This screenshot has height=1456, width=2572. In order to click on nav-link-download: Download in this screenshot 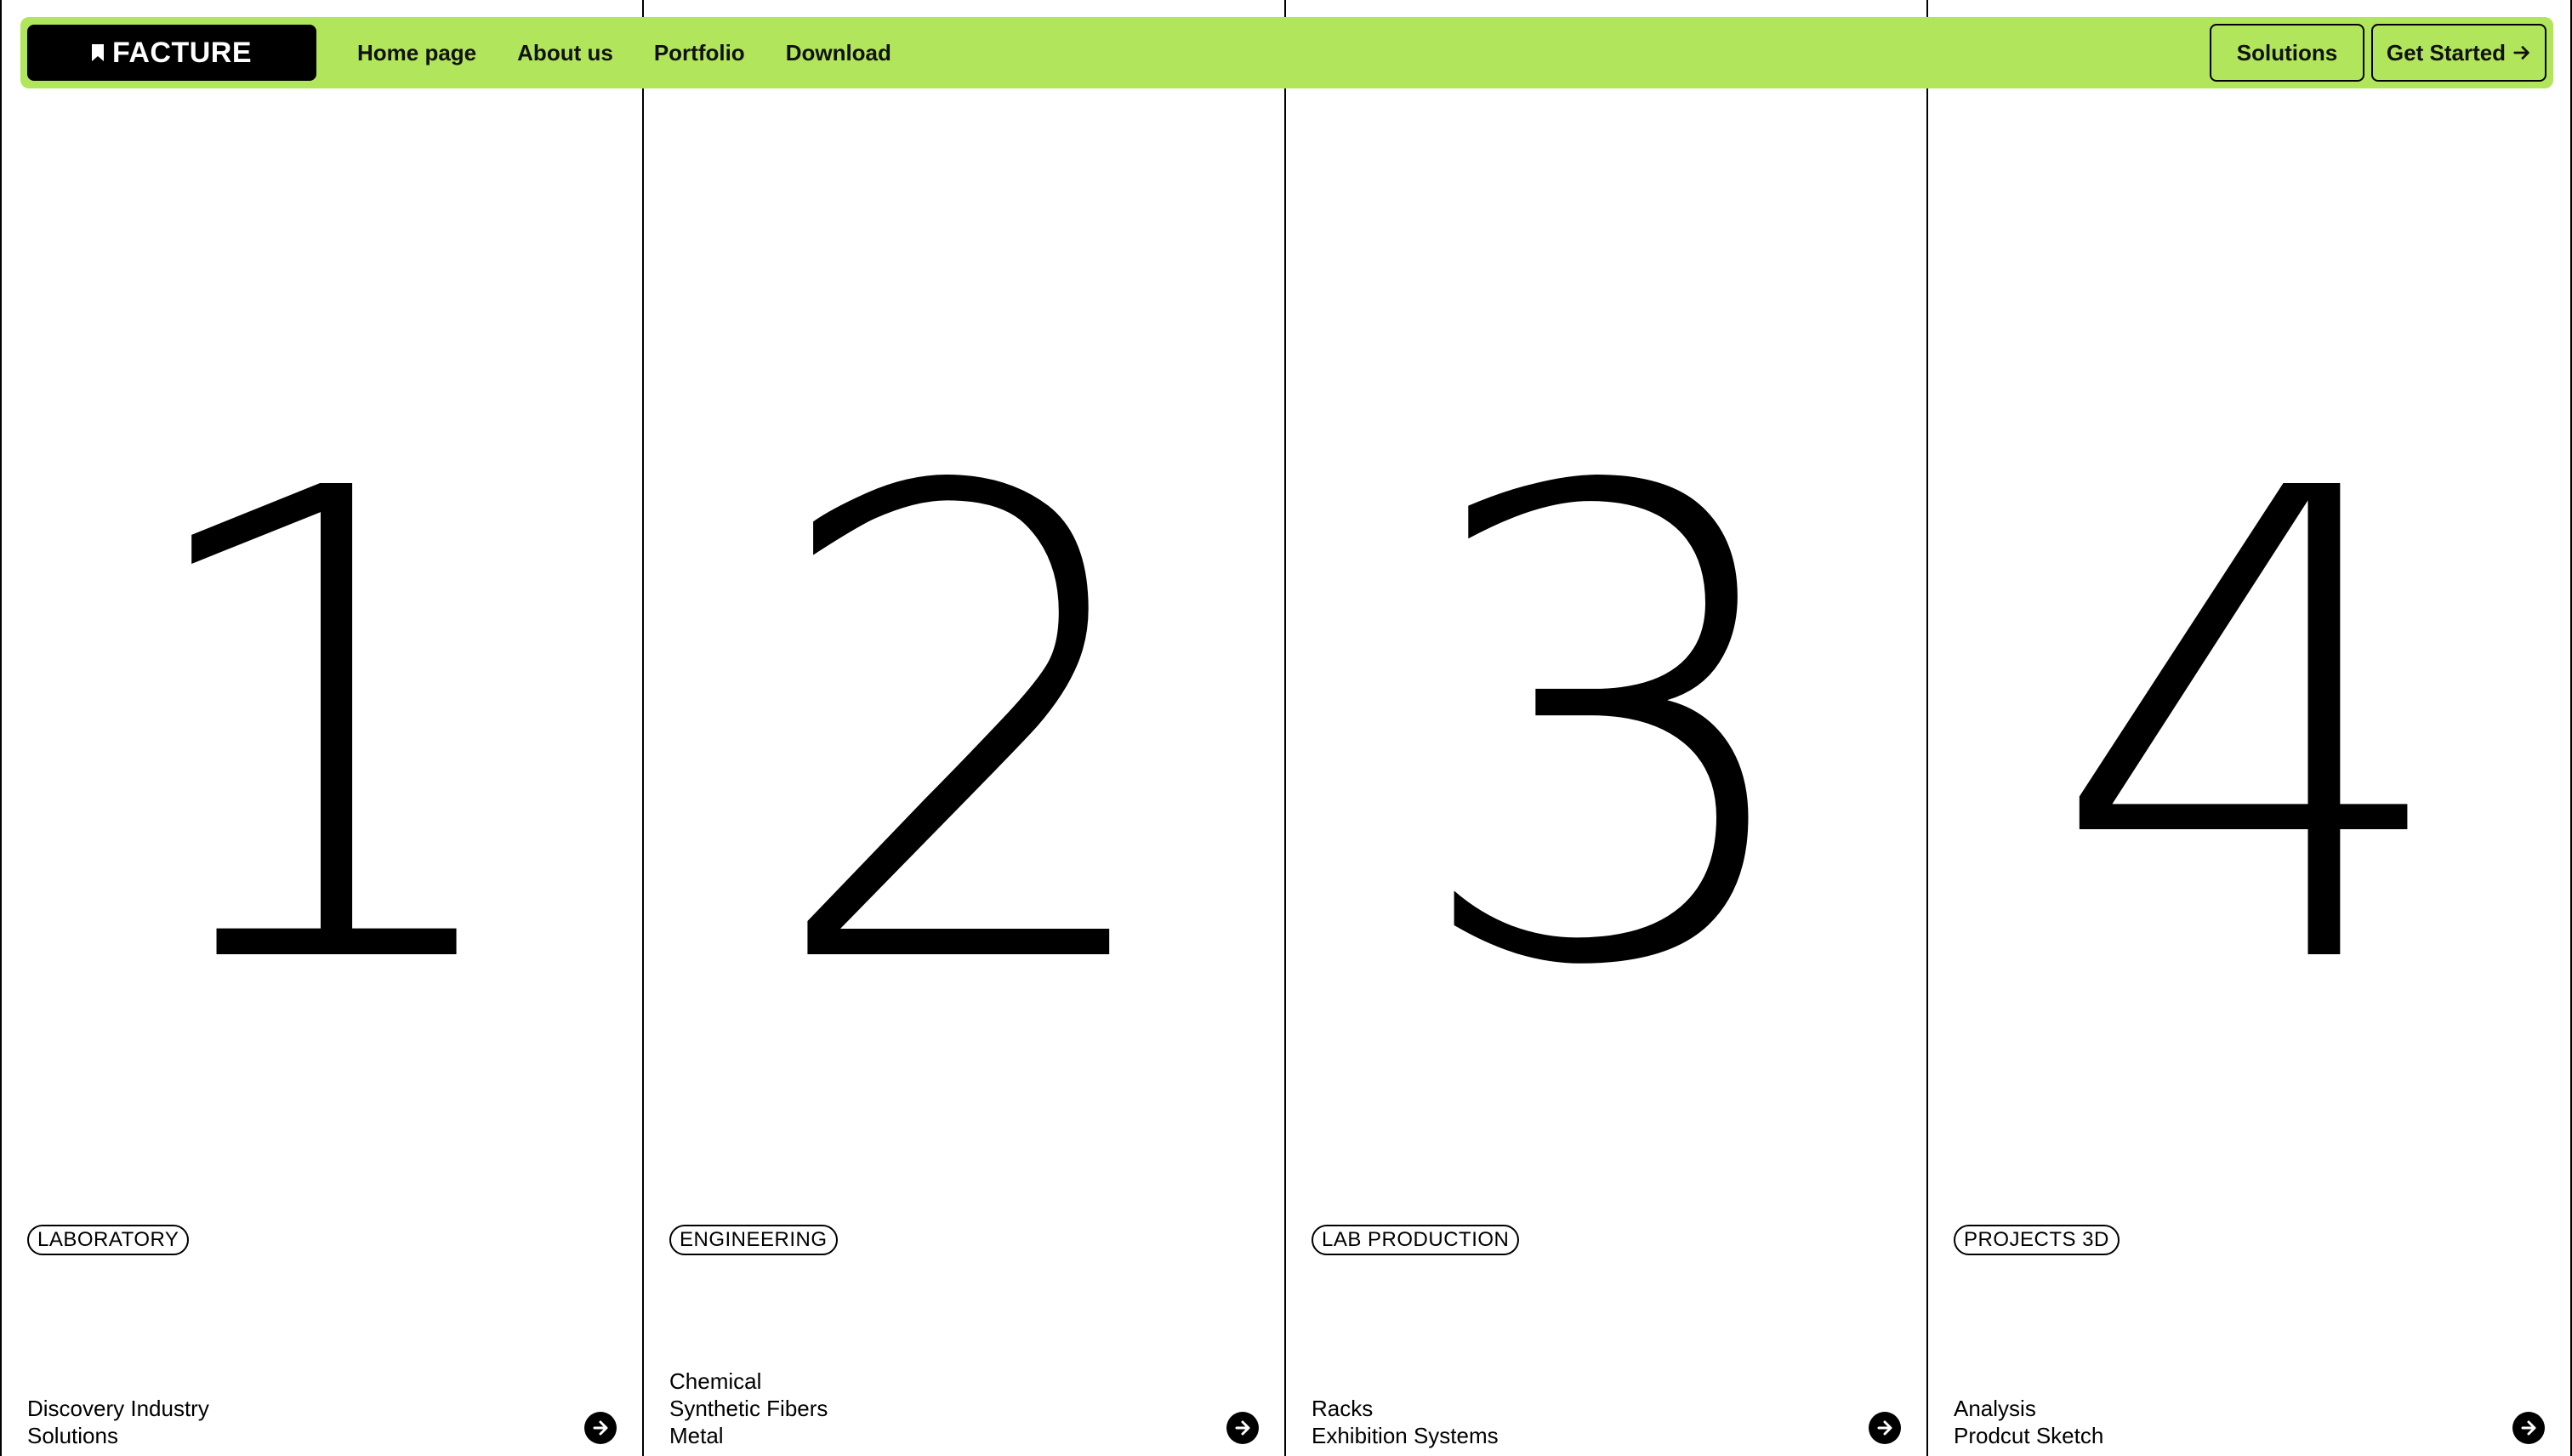, I will do `click(839, 53)`.